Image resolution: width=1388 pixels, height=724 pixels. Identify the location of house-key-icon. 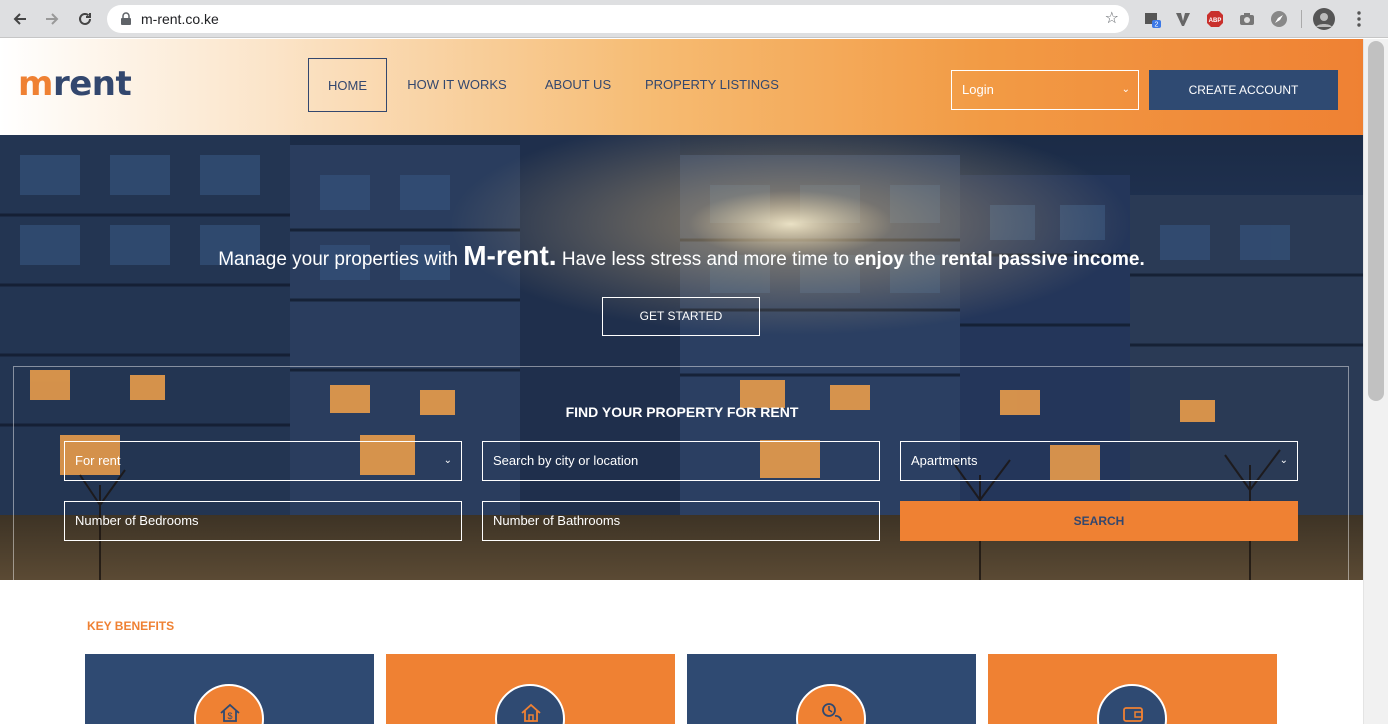
(531, 712).